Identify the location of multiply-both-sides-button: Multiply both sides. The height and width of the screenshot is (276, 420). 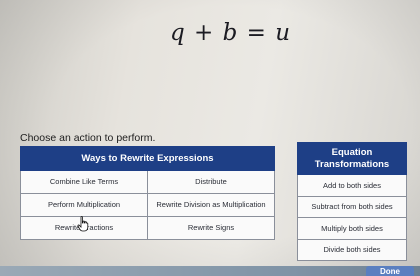
(352, 228).